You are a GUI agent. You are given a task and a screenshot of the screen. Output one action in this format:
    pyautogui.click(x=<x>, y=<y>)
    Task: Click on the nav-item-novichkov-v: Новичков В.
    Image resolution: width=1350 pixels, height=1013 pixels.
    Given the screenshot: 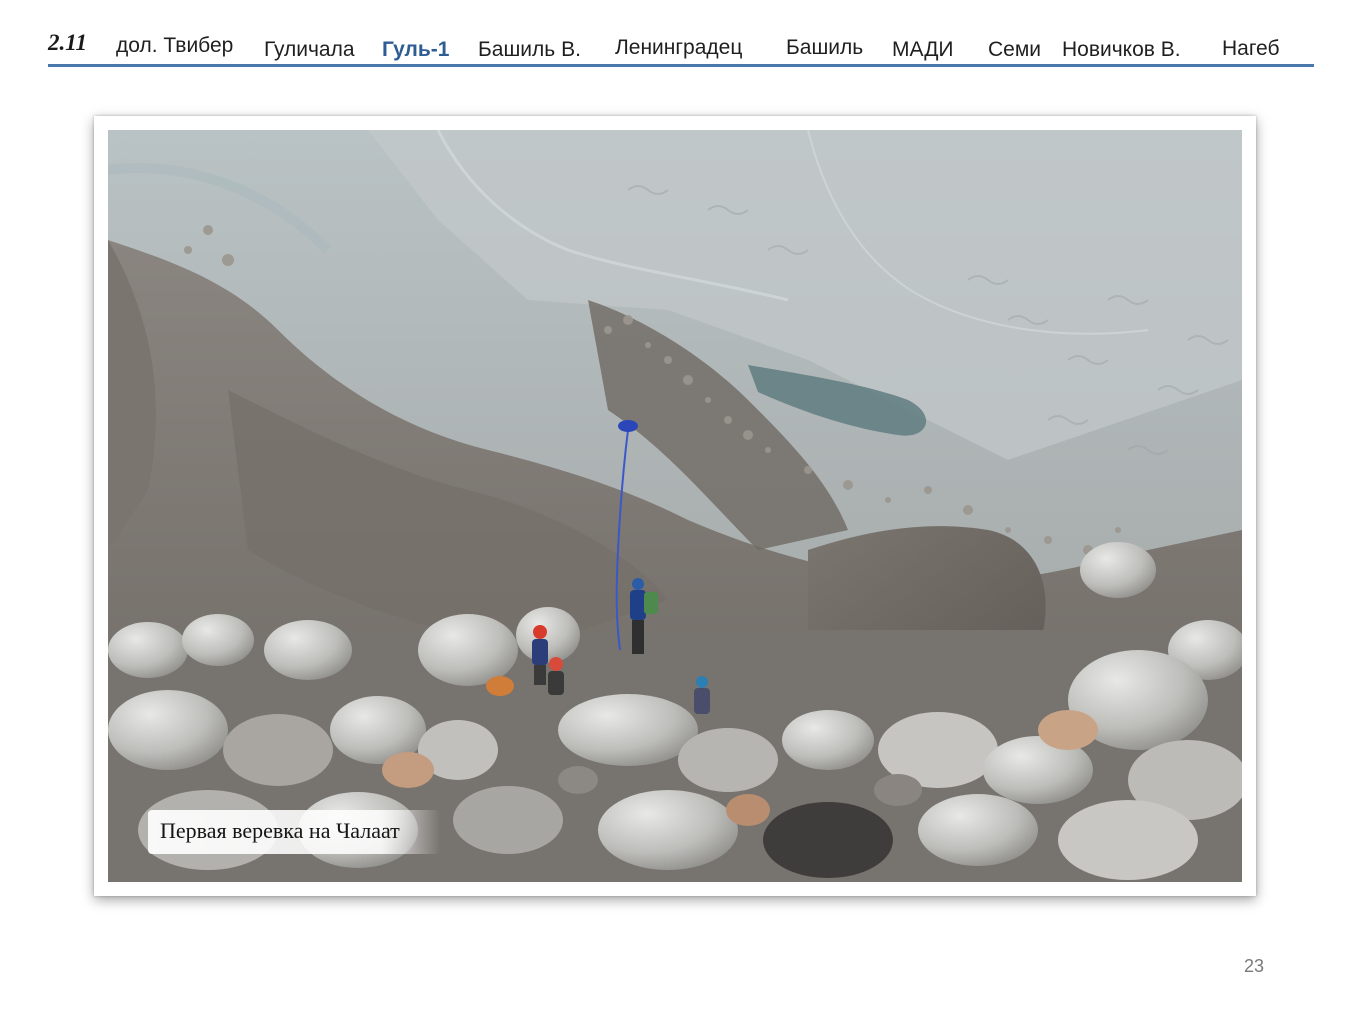 What is the action you would take?
    pyautogui.click(x=1121, y=50)
    